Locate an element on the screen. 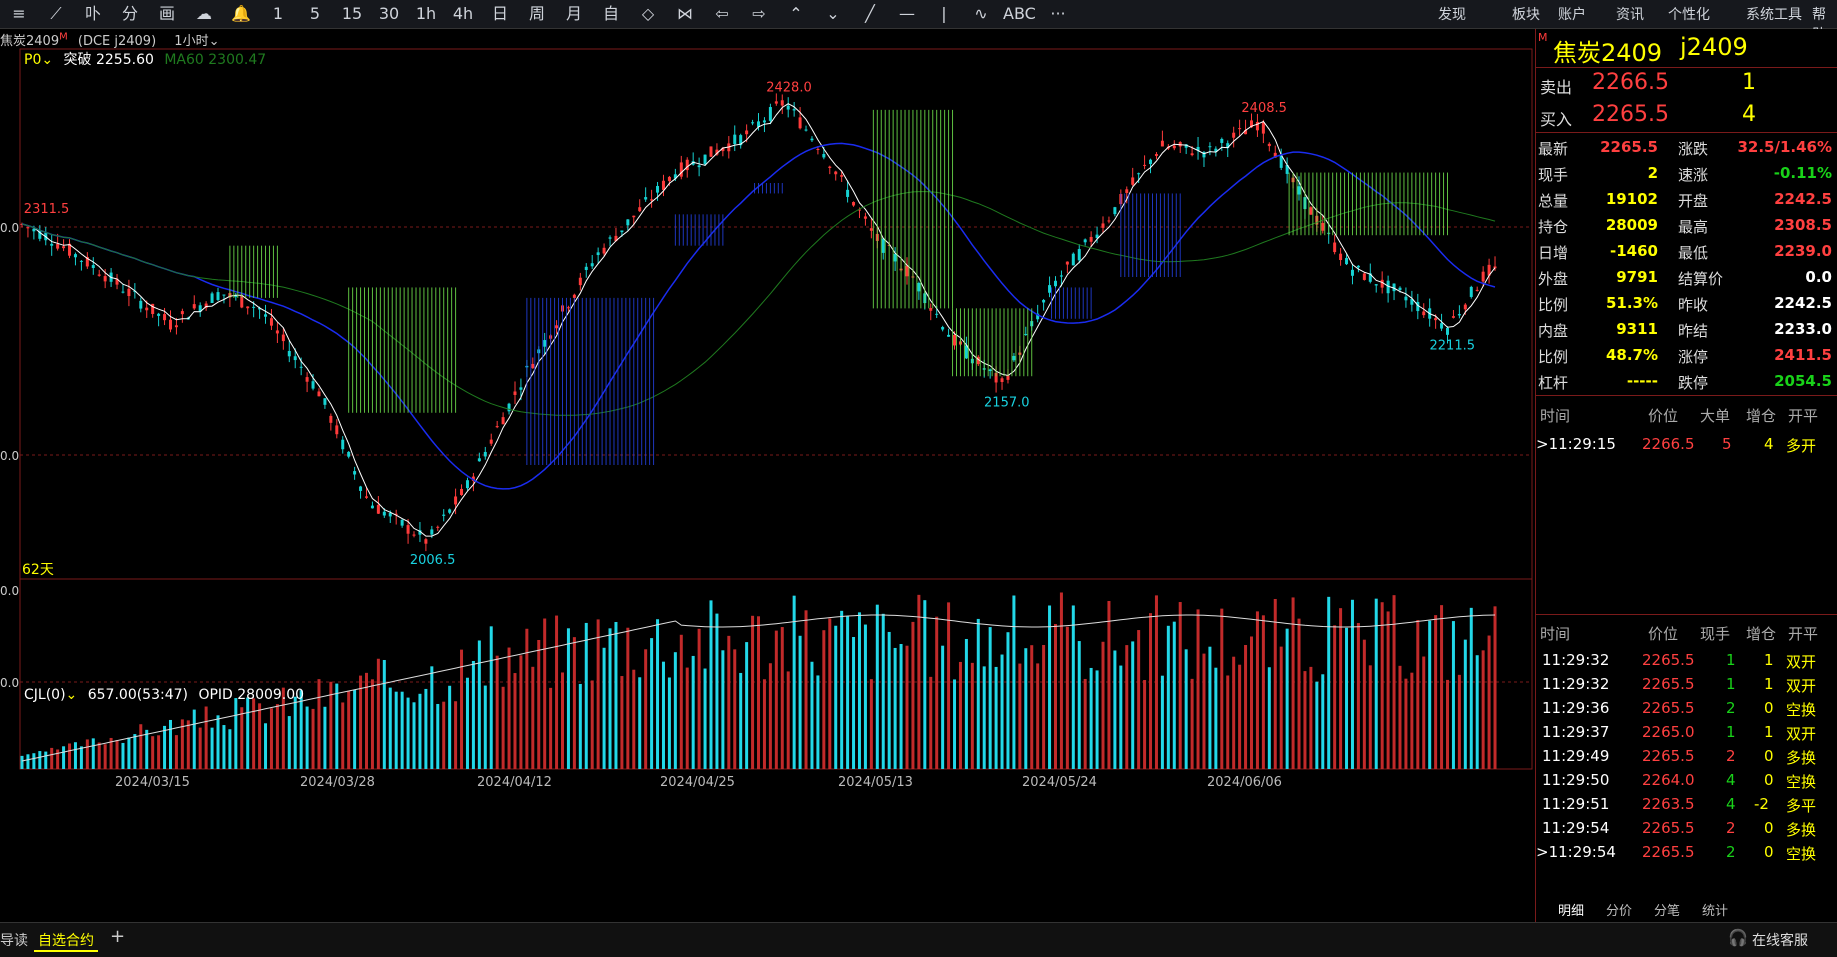 The image size is (1837, 957). menu-4: 个性化 is located at coordinates (1689, 14).